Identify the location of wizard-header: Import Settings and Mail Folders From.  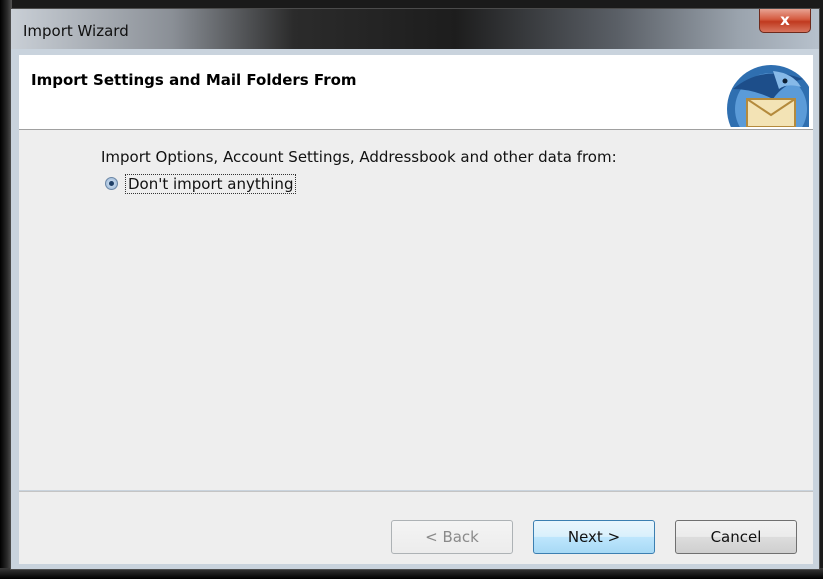
(416, 92).